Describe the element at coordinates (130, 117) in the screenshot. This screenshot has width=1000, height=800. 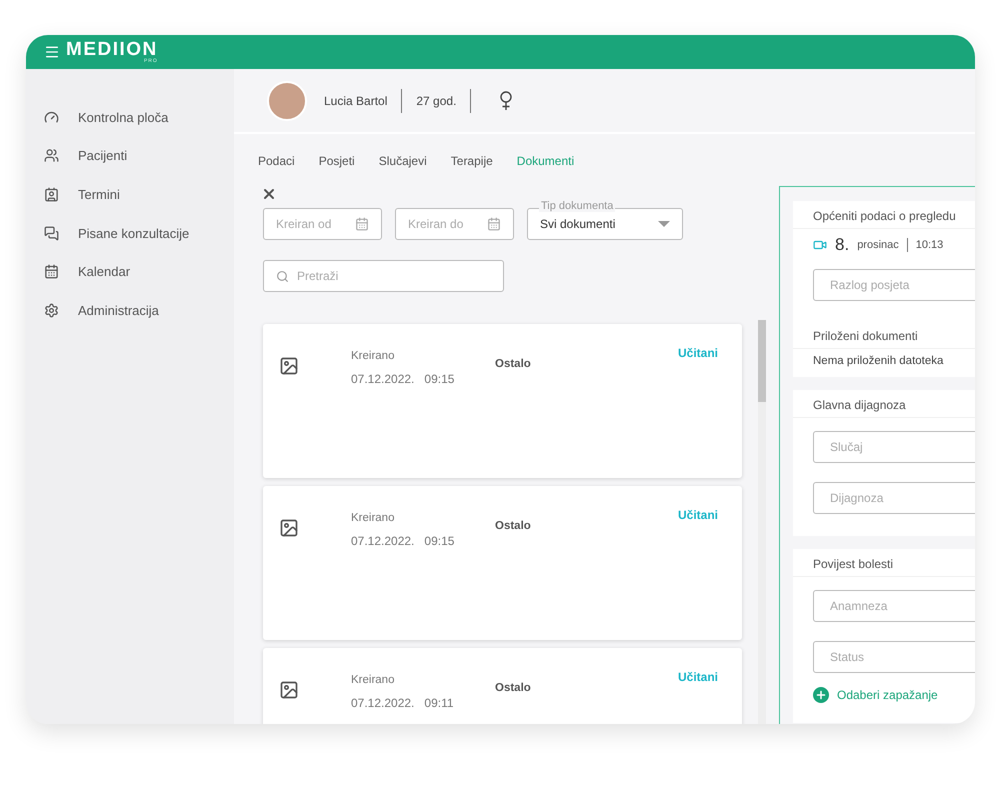
I see `sidebar-item: Kontrolna ploča` at that location.